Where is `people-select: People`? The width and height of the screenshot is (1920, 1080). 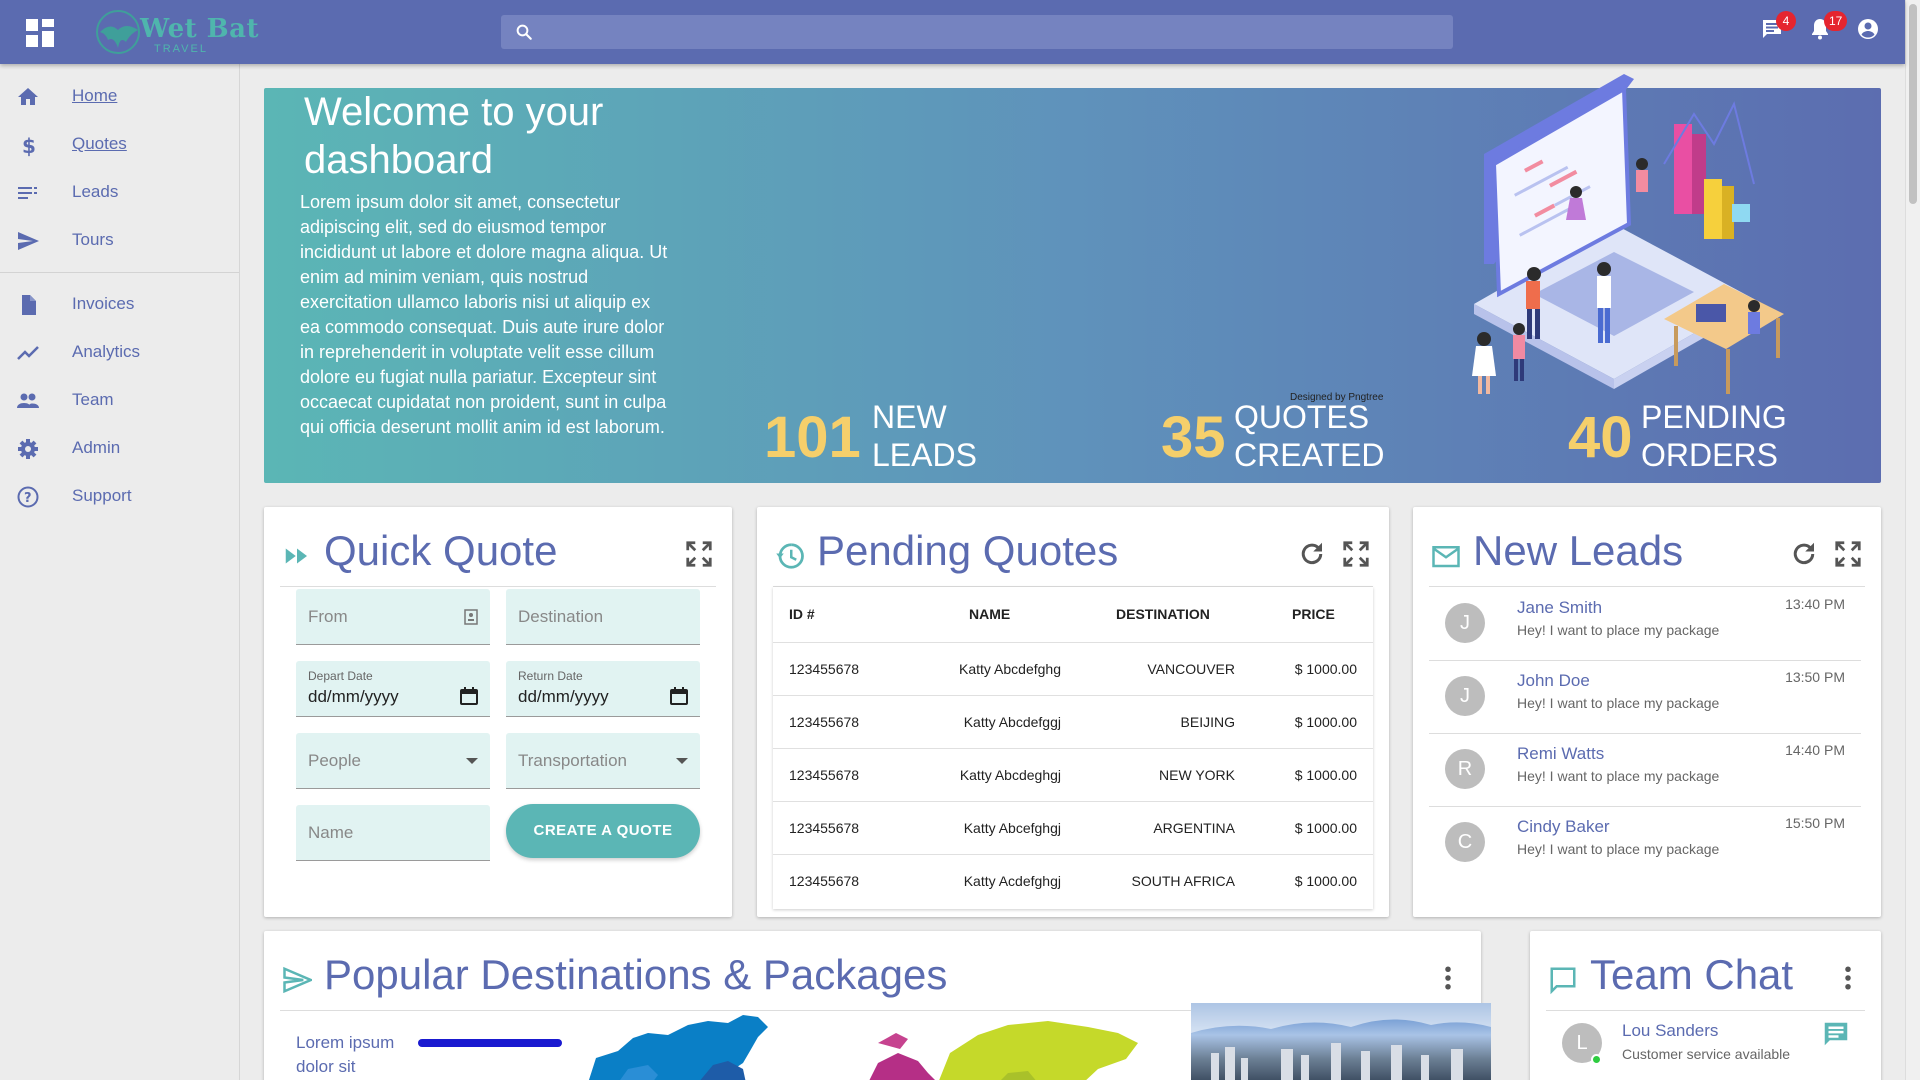 people-select: People is located at coordinates (393, 761).